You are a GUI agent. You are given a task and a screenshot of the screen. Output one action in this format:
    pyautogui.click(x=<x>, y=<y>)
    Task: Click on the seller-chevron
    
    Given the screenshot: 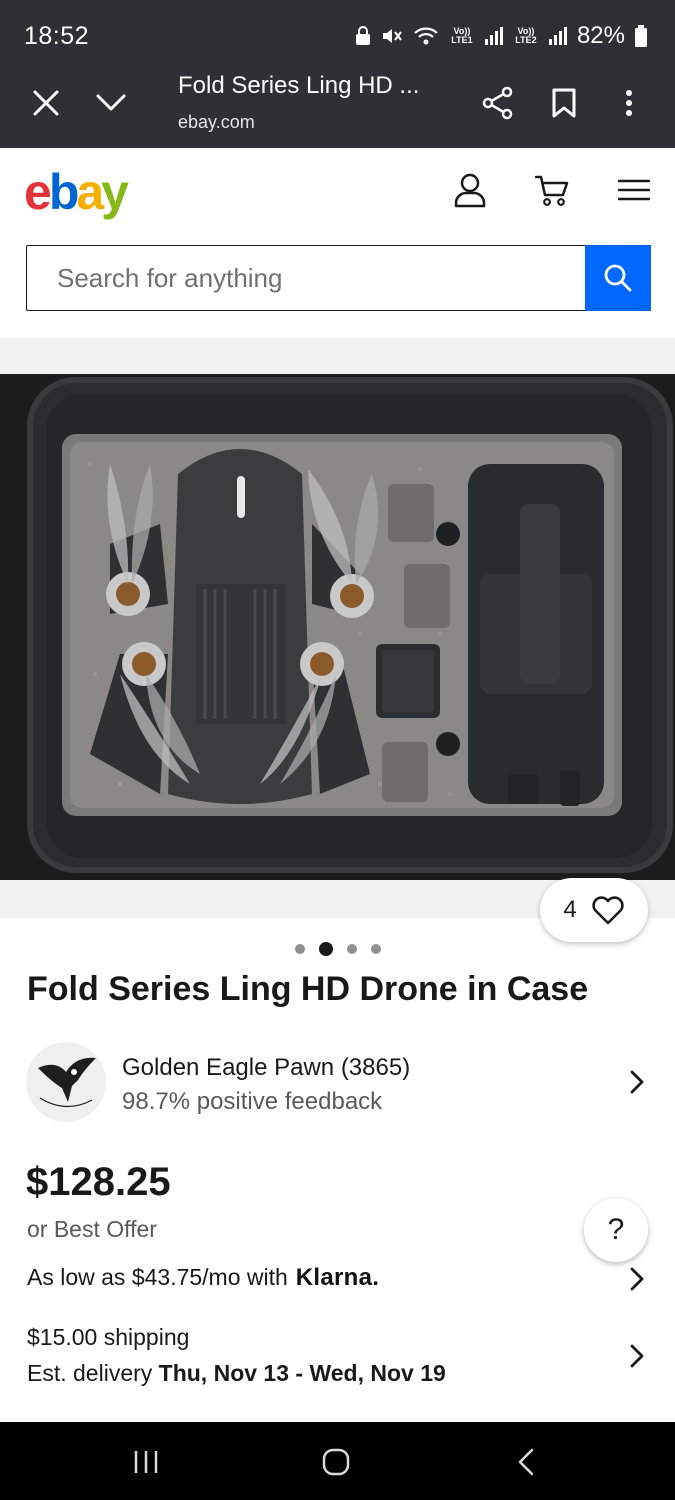 What is the action you would take?
    pyautogui.click(x=637, y=1082)
    